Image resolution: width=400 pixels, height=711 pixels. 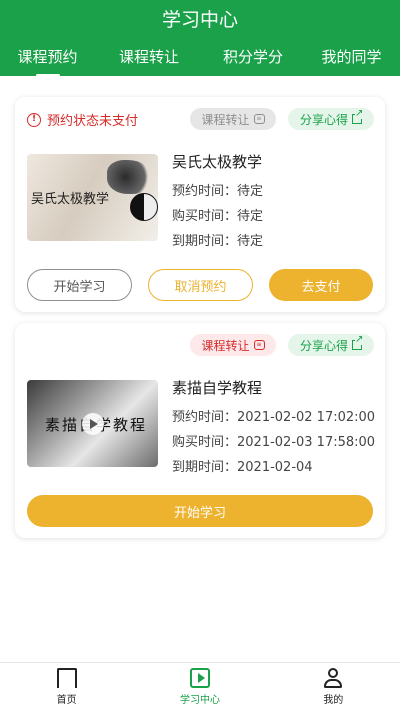 I want to click on nav-home-label: 首页, so click(x=66, y=700).